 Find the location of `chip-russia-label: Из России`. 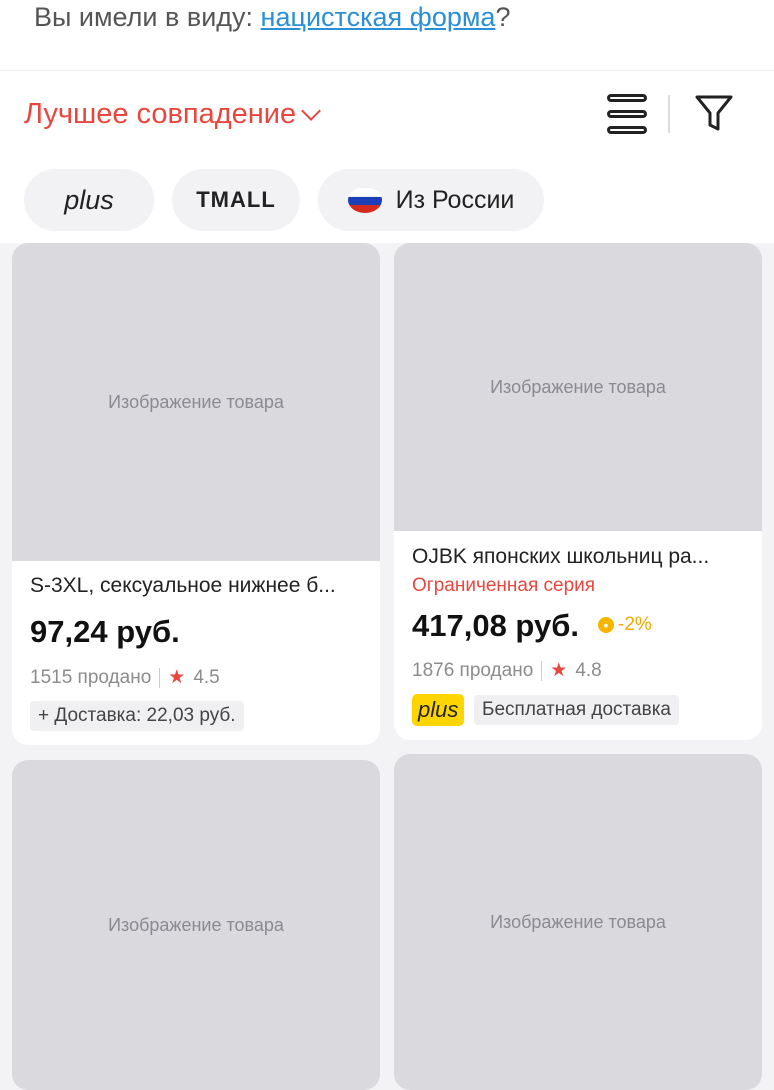

chip-russia-label: Из России is located at coordinates (455, 199).